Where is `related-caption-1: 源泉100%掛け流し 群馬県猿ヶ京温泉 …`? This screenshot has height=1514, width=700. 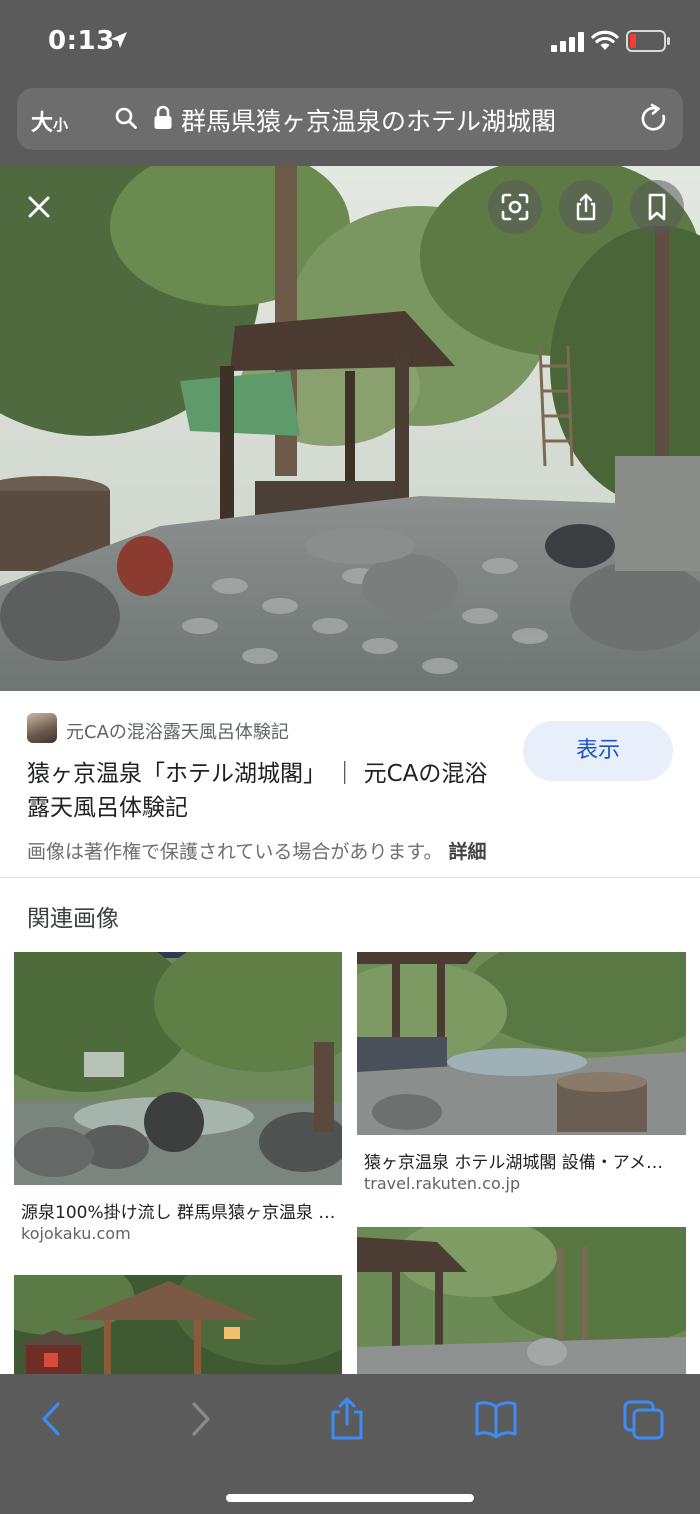
related-caption-1: 源泉100%掛け流し 群馬県猿ヶ京温泉 … is located at coordinates (179, 1210).